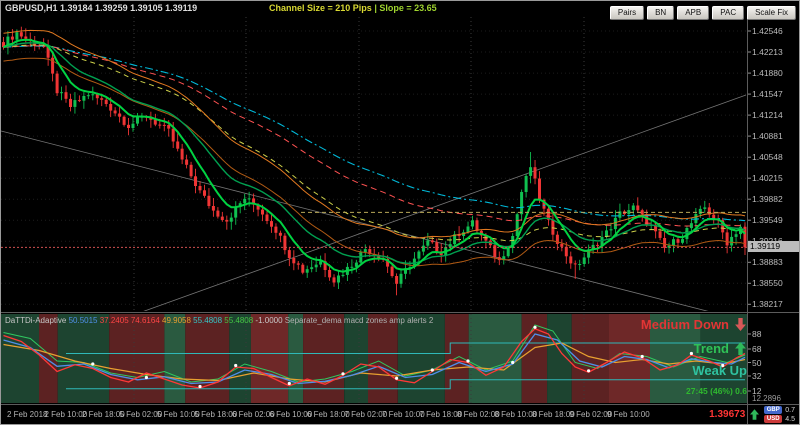  What do you see at coordinates (400, 404) in the screenshot?
I see `panel-timeaxis-separator` at bounding box center [400, 404].